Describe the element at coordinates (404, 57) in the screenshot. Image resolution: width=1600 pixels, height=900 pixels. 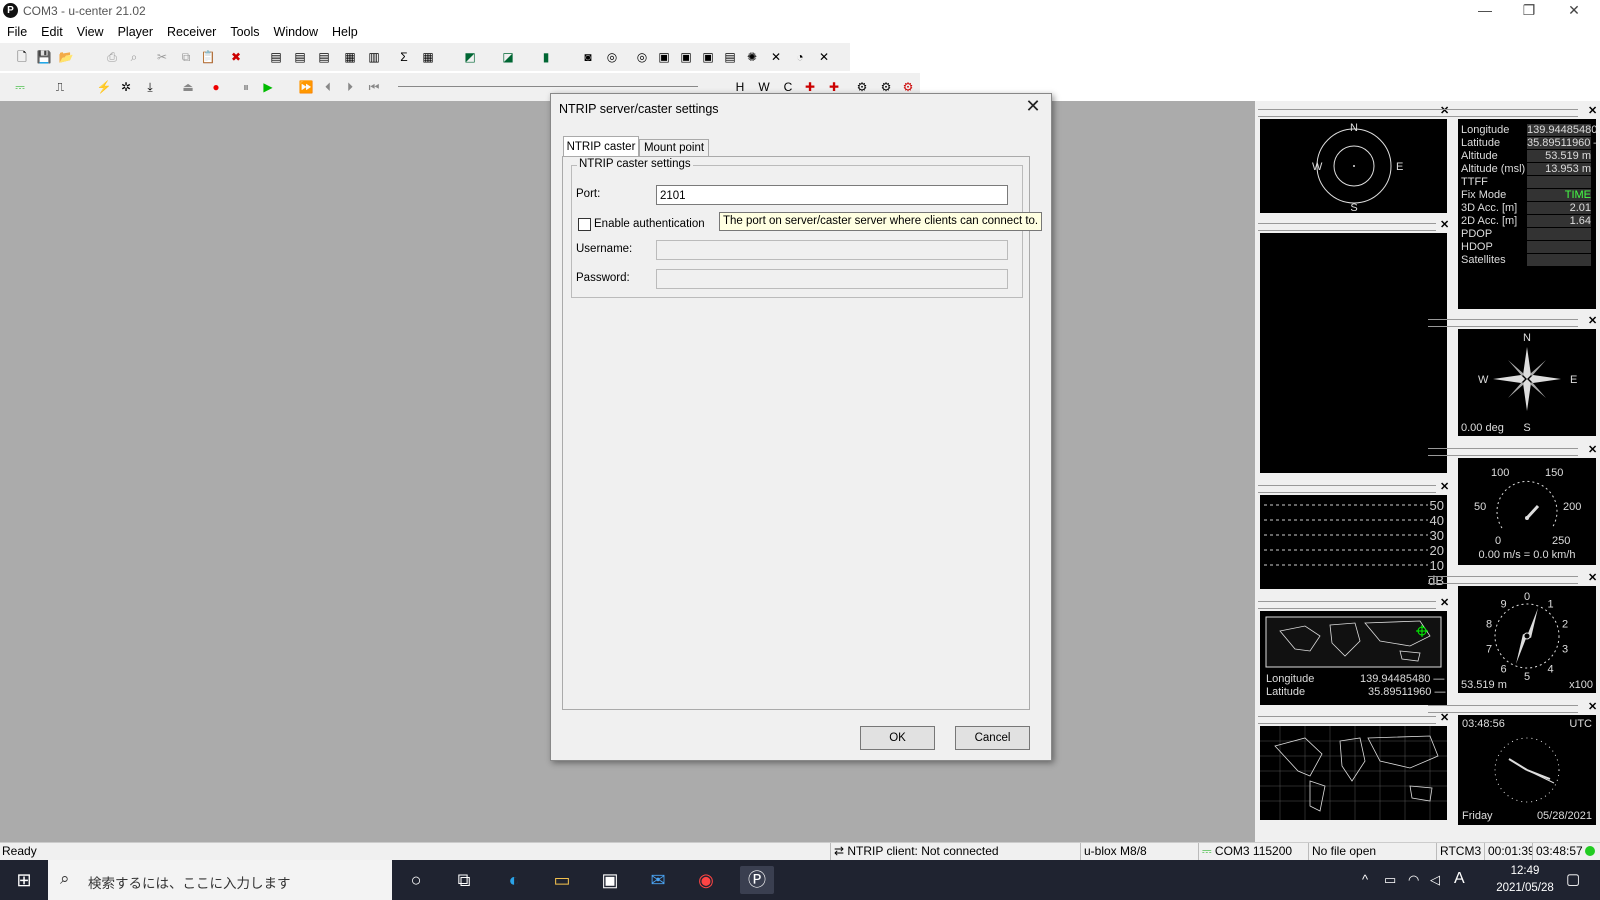
I see `sum-icon: Σ` at that location.